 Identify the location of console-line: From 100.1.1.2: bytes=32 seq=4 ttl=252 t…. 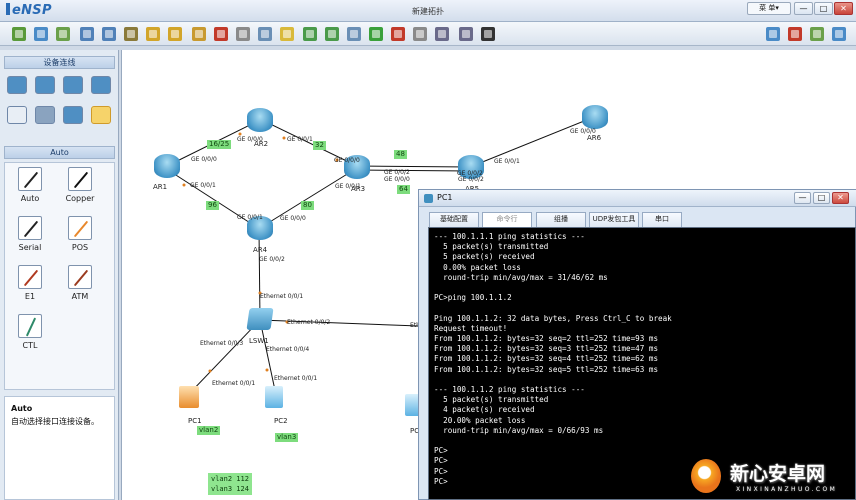
(546, 359).